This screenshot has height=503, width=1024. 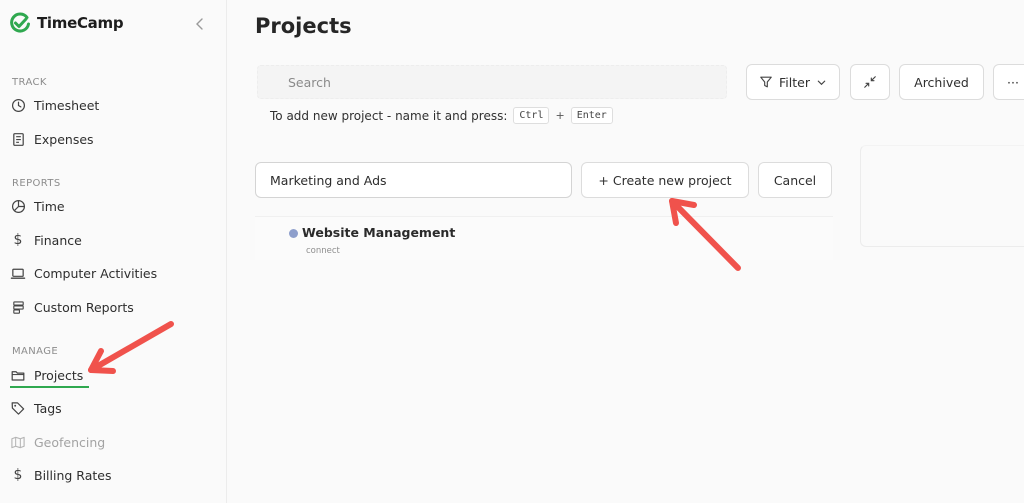 What do you see at coordinates (67, 105) in the screenshot?
I see `sidebar-item-label: Timesheet` at bounding box center [67, 105].